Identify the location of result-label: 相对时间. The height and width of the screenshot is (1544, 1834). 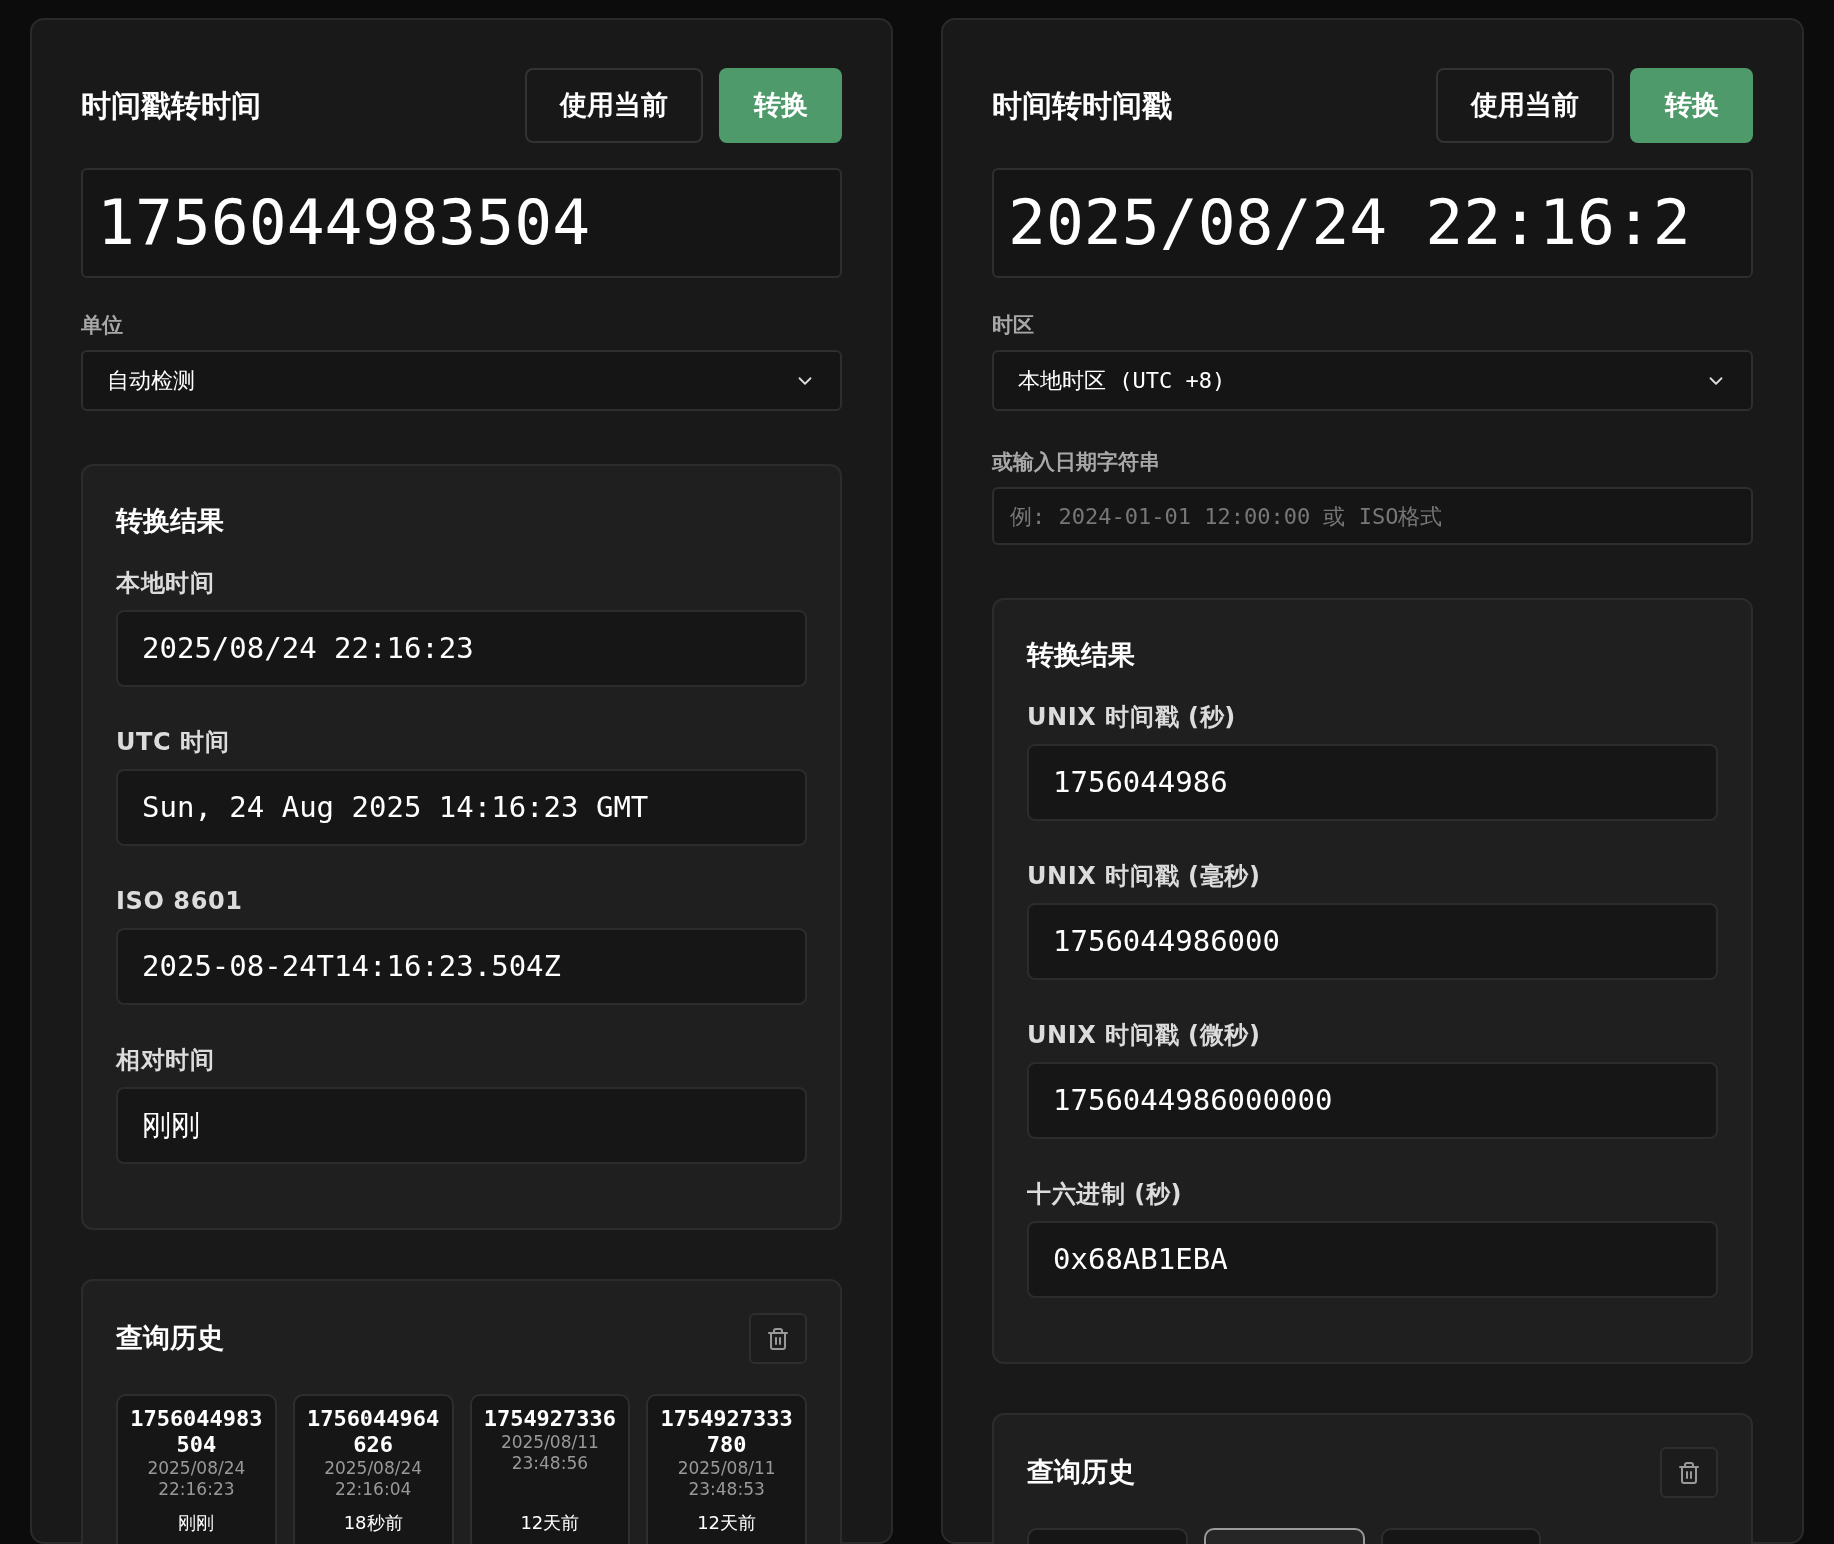
(166, 1060).